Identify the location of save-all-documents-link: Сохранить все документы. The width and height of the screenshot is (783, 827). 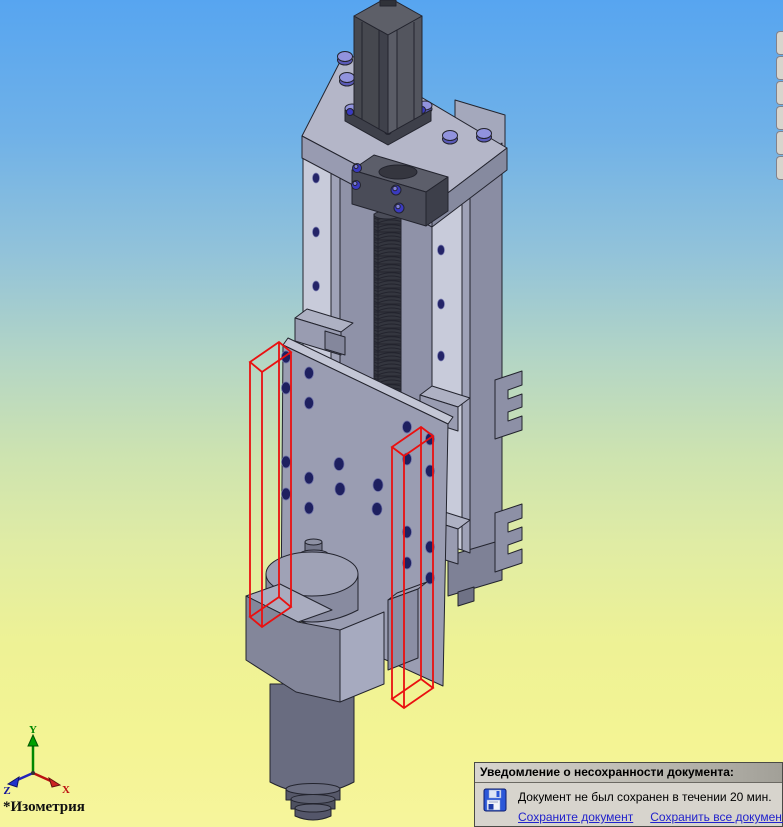
(716, 817).